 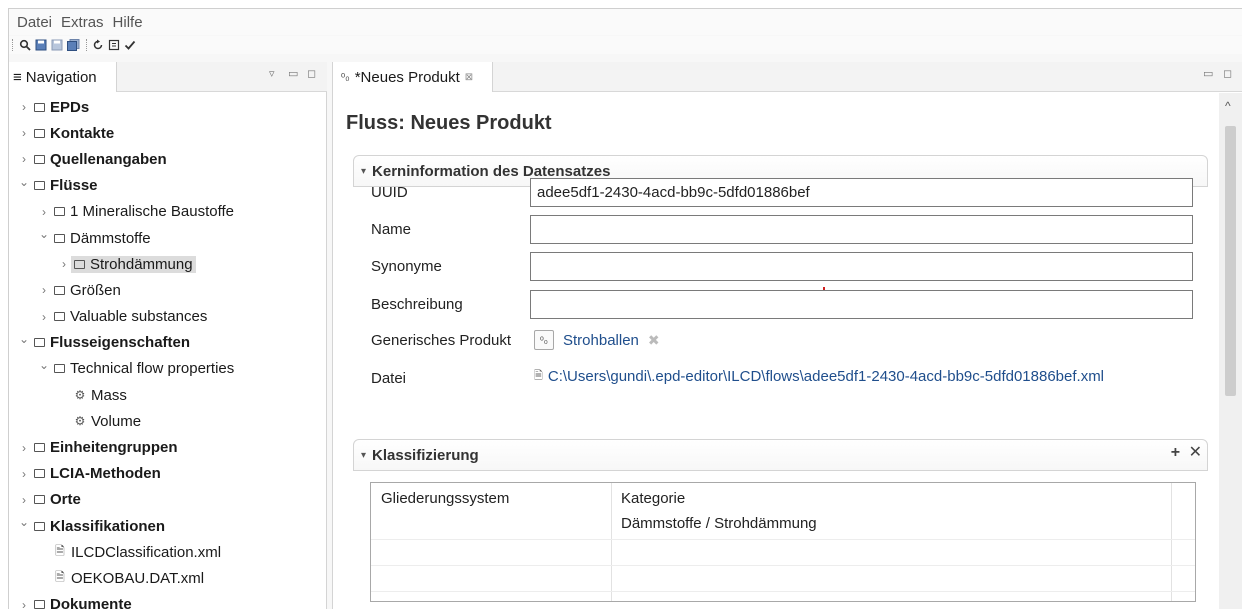 What do you see at coordinates (57, 499) in the screenshot?
I see `tree-item-content: Orte` at bounding box center [57, 499].